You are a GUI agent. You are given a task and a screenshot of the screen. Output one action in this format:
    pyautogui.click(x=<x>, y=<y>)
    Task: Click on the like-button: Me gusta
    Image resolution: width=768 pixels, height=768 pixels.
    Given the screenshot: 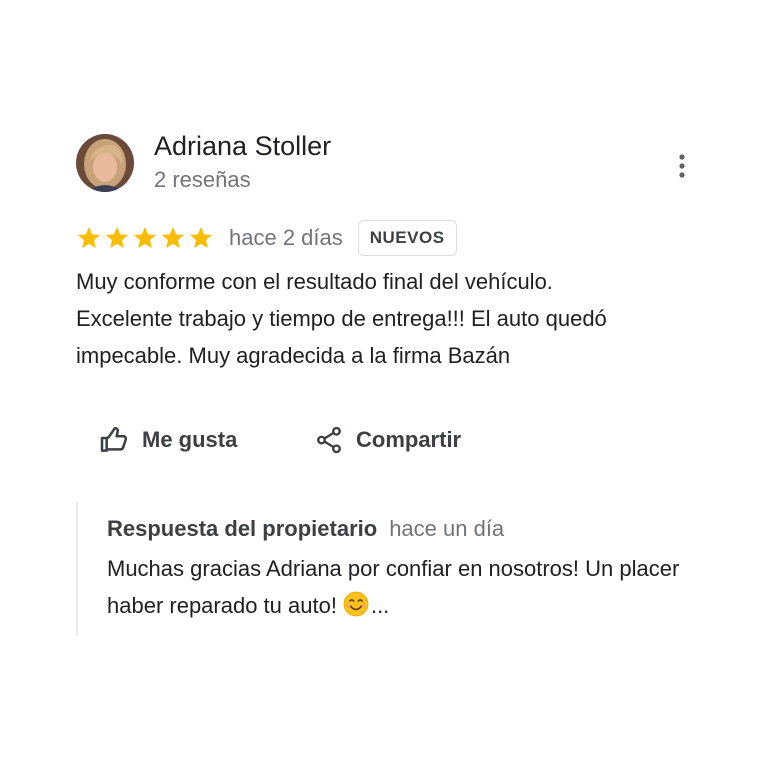 What is the action you would take?
    pyautogui.click(x=167, y=440)
    